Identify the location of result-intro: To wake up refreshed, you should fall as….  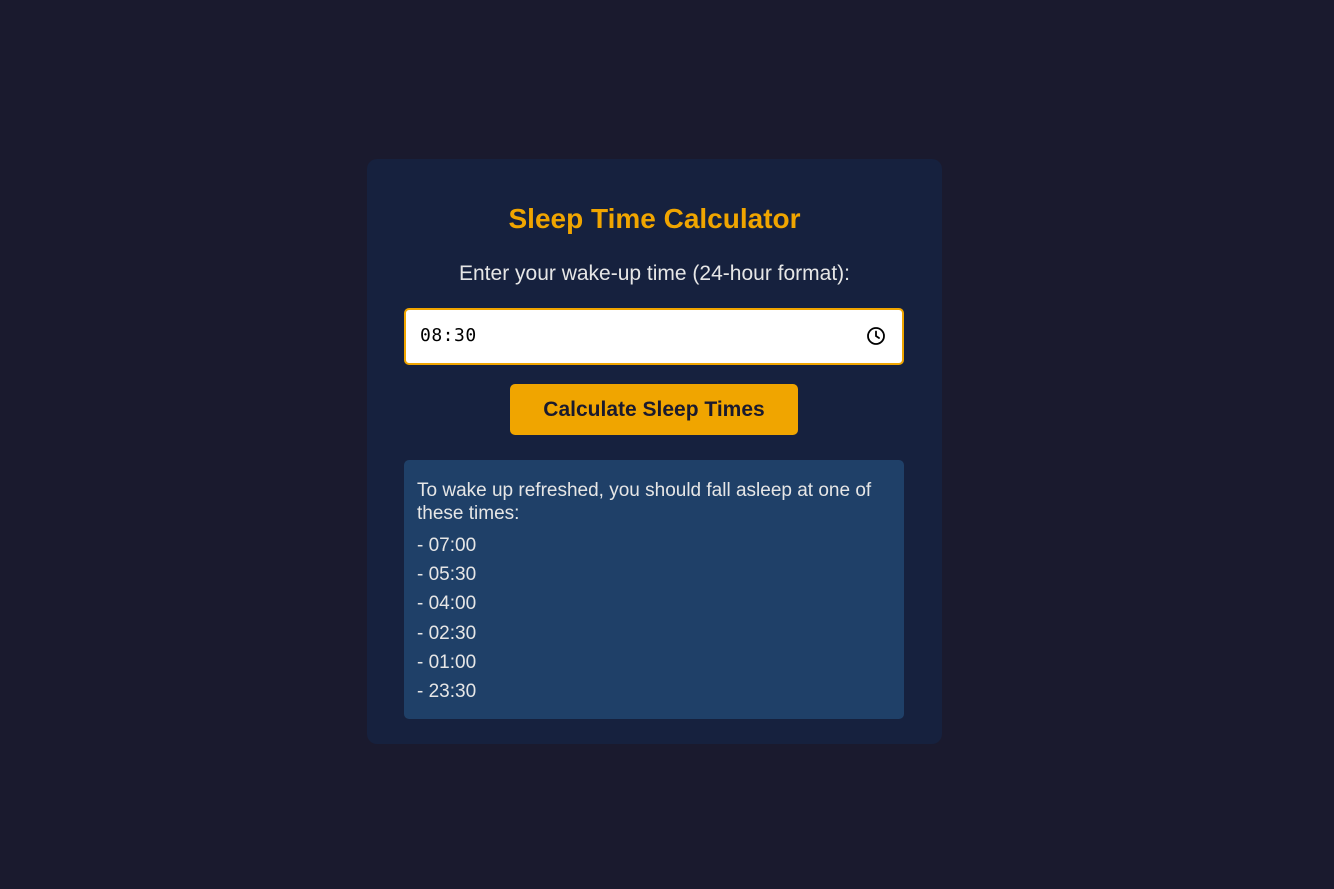
(644, 502).